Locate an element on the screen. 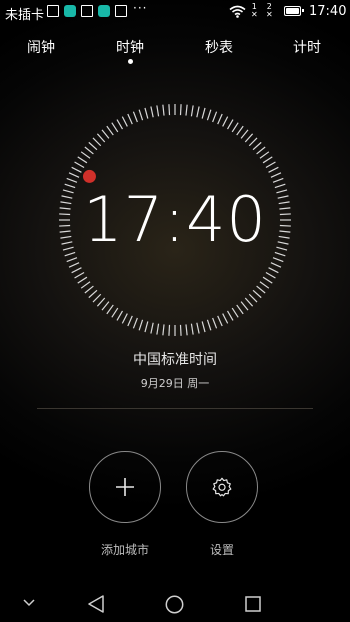 Image resolution: width=350 pixels, height=622 pixels. settings-button is located at coordinates (222, 487).